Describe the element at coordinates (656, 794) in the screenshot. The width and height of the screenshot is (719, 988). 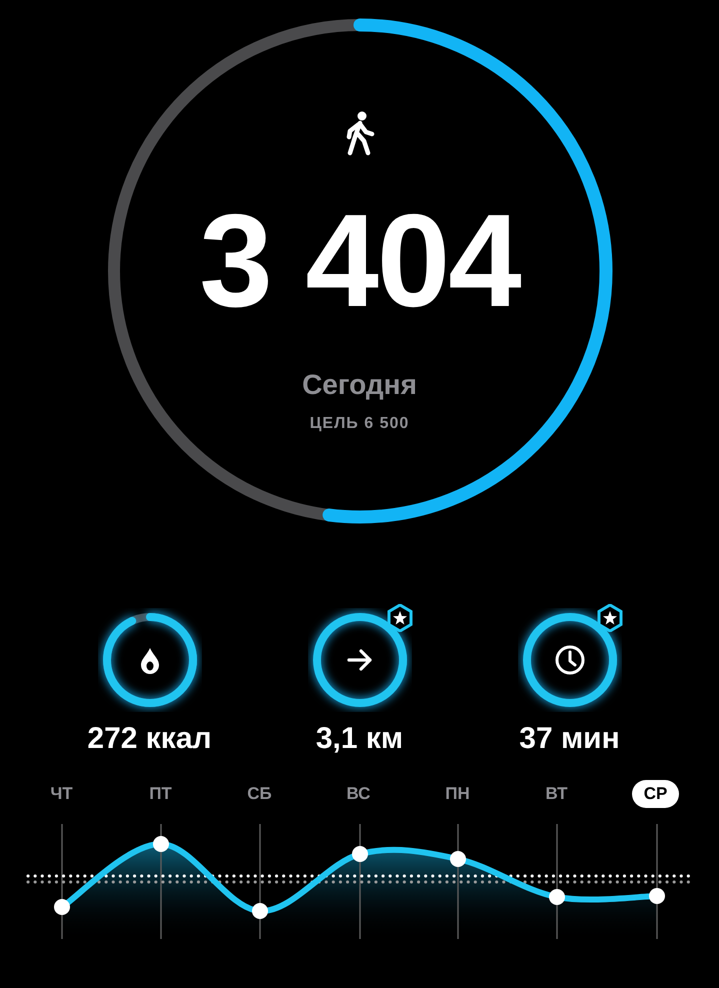
I see `day-tab: СР` at that location.